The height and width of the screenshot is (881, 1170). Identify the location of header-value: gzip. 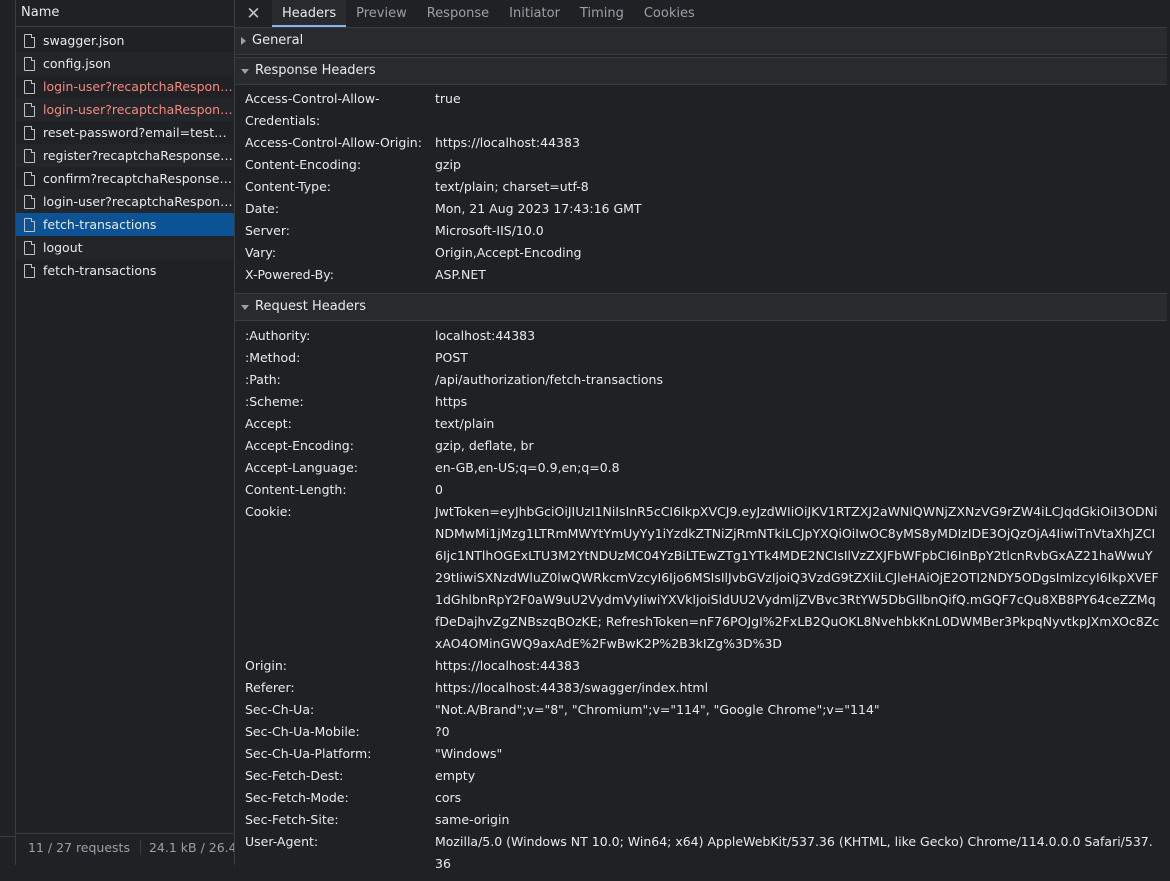
(797, 165).